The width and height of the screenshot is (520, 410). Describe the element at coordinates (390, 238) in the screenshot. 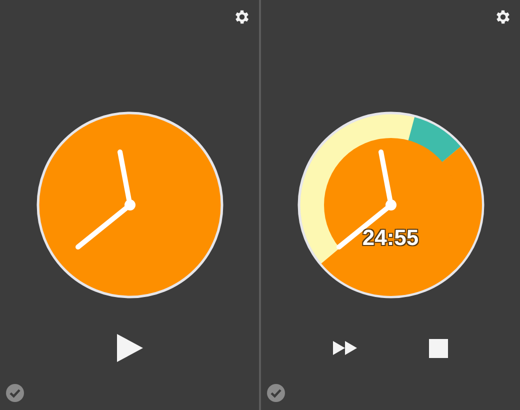

I see `timer-readout: 24:55` at that location.